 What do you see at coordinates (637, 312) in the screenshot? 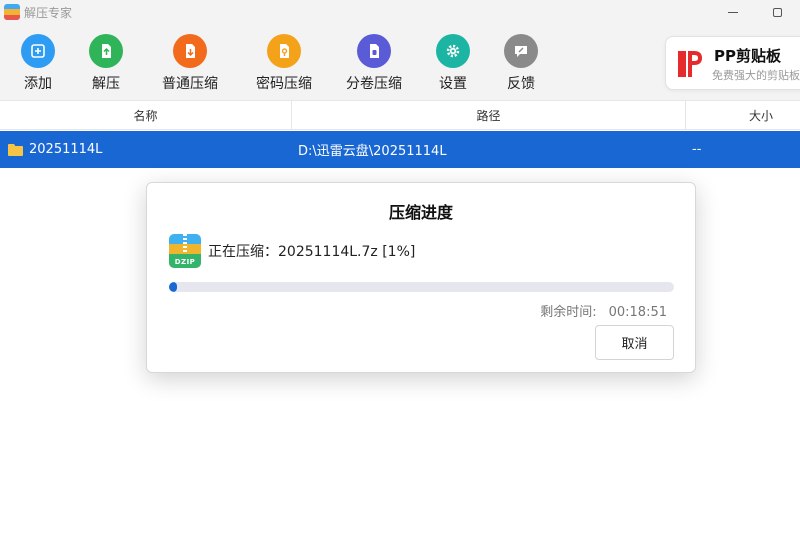
I see `remaining-time-value: 00:18:51` at bounding box center [637, 312].